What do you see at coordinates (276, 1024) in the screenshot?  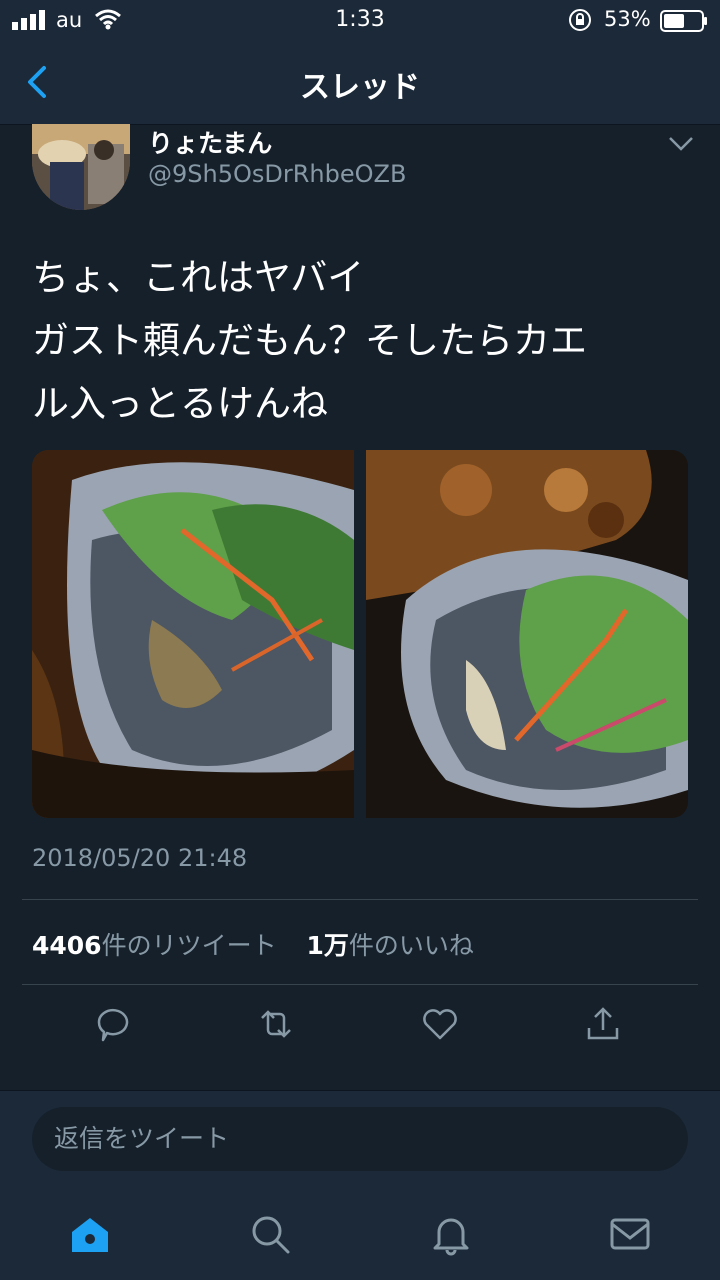 I see `retweet-icon` at bounding box center [276, 1024].